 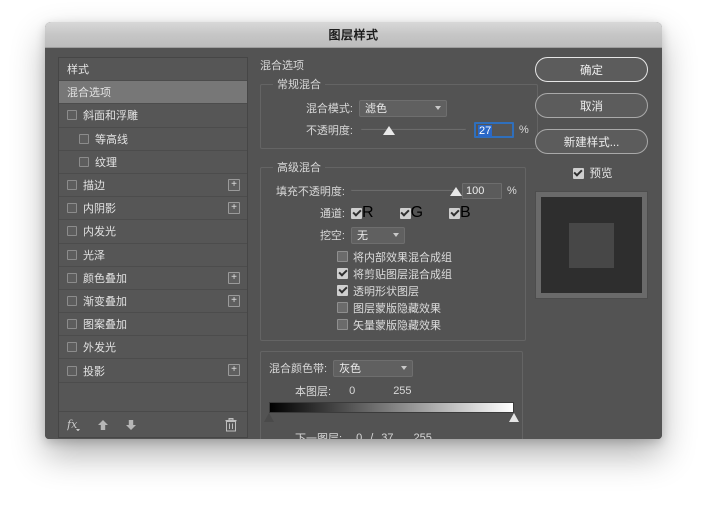 I want to click on opacity-slider-knob, so click(x=389, y=130).